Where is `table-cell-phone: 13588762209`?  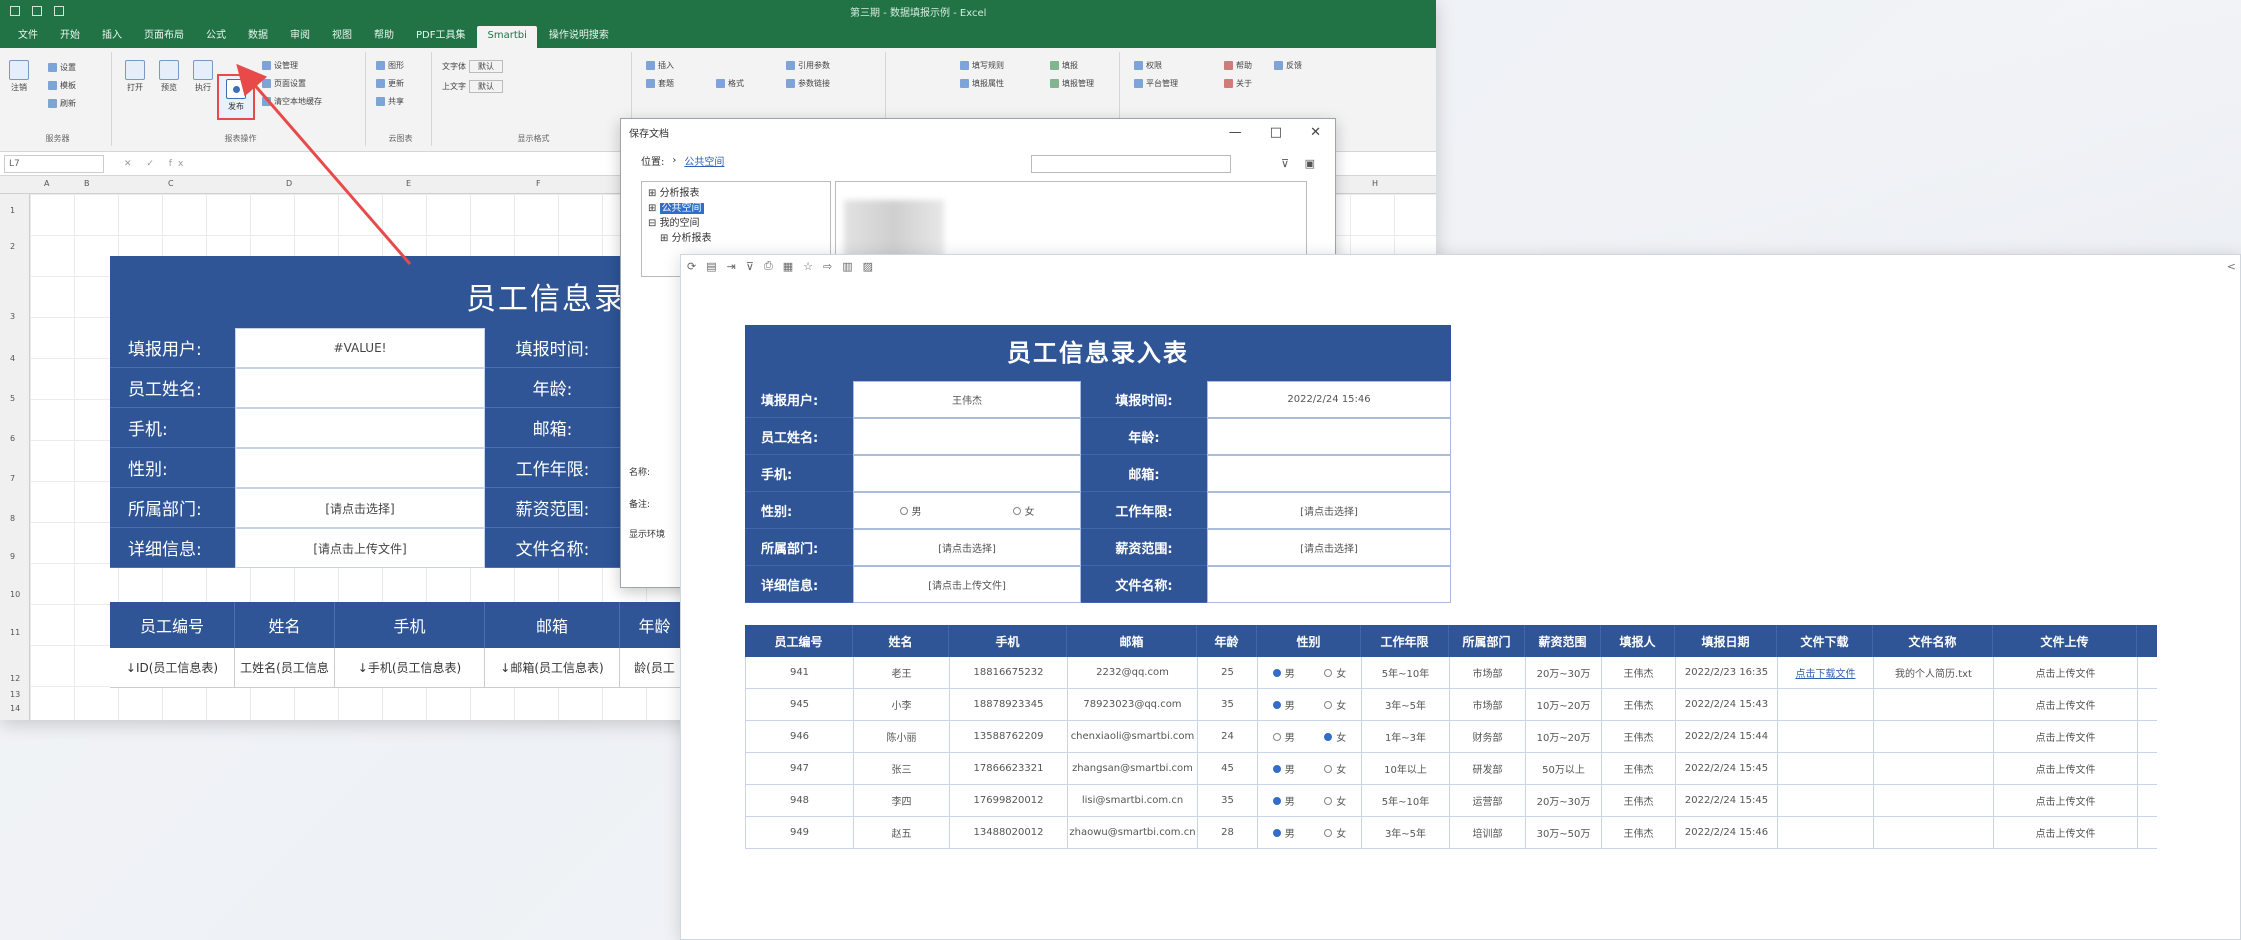
table-cell-phone: 13588762209 is located at coordinates (1009, 736).